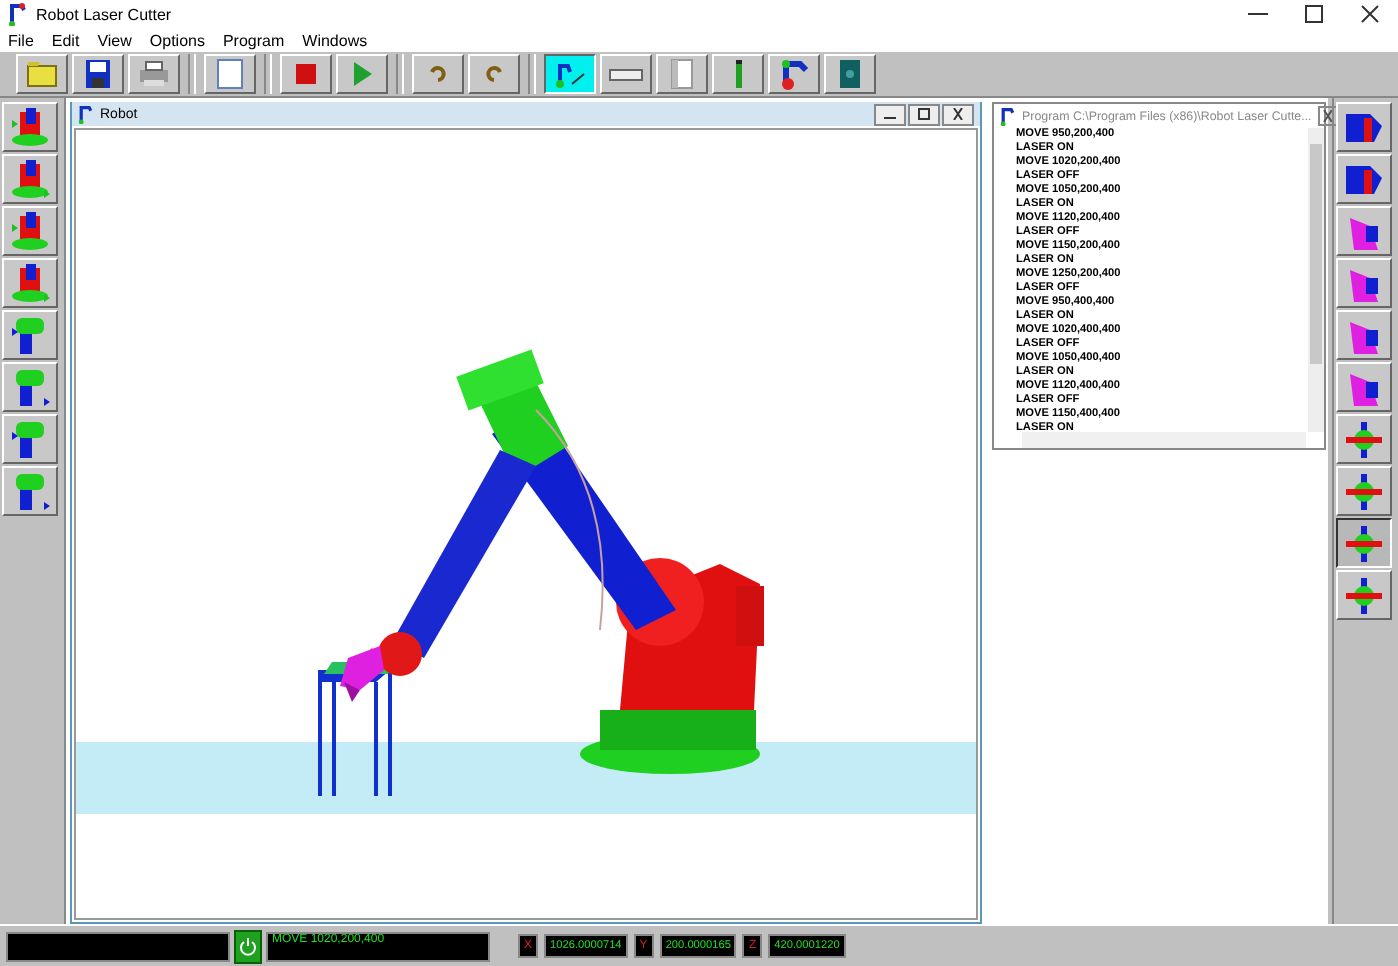 This screenshot has width=1398, height=966. I want to click on power-icon, so click(248, 946).